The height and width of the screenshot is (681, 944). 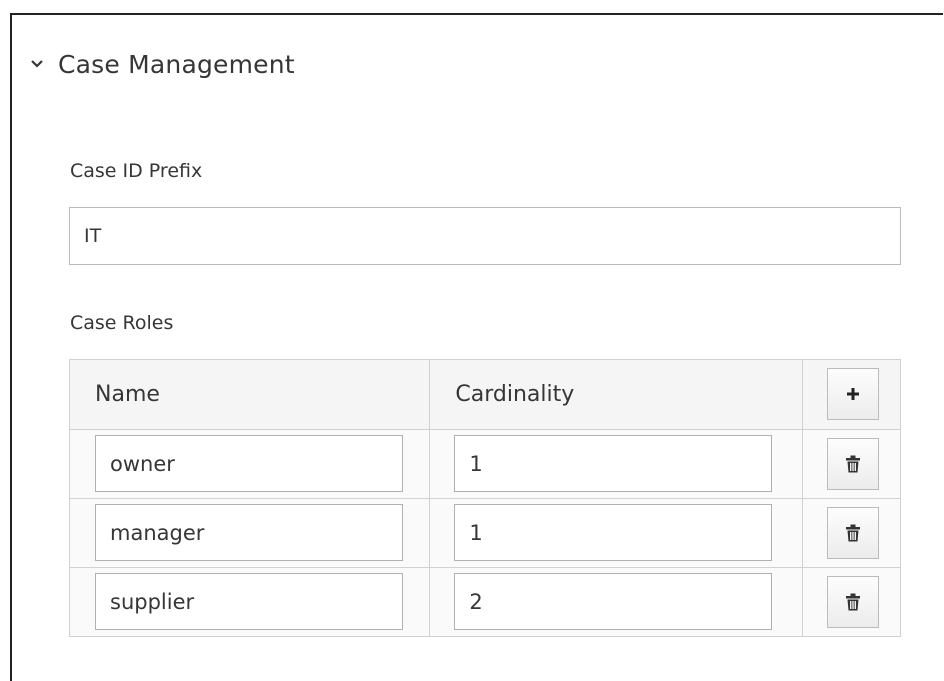 I want to click on column-header-cardinality: Cardinality, so click(x=616, y=394).